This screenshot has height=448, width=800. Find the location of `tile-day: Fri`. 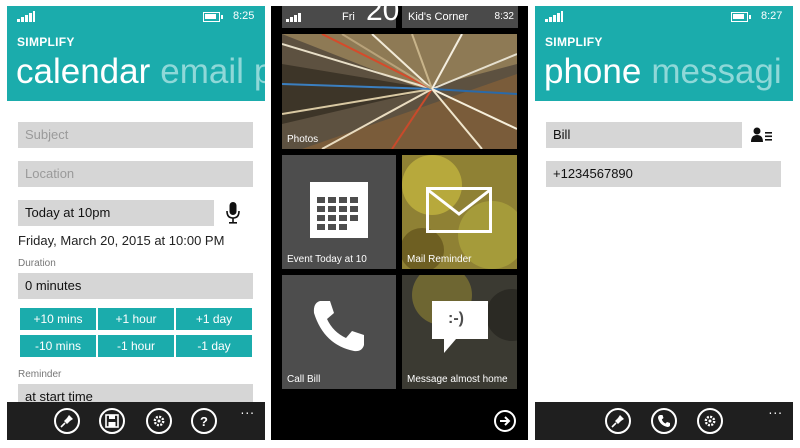

tile-day: Fri is located at coordinates (348, 17).